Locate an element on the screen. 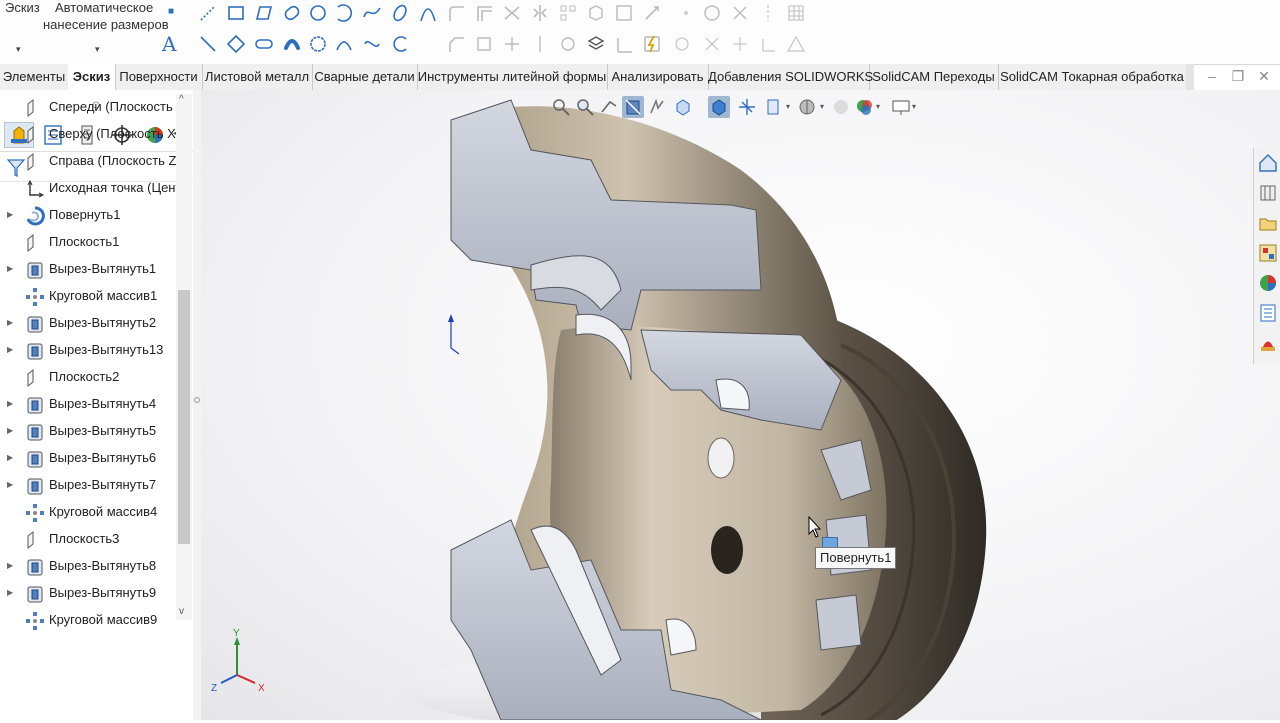  tree-item: Круговой массив4 is located at coordinates (88, 512).